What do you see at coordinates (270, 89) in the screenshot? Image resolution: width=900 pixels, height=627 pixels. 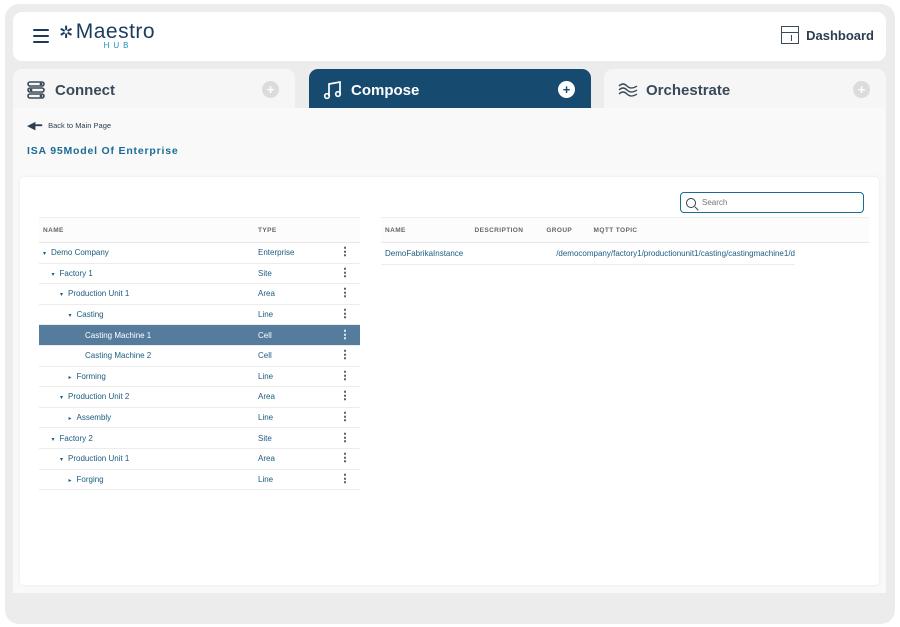 I see `add-connect-icon: +` at bounding box center [270, 89].